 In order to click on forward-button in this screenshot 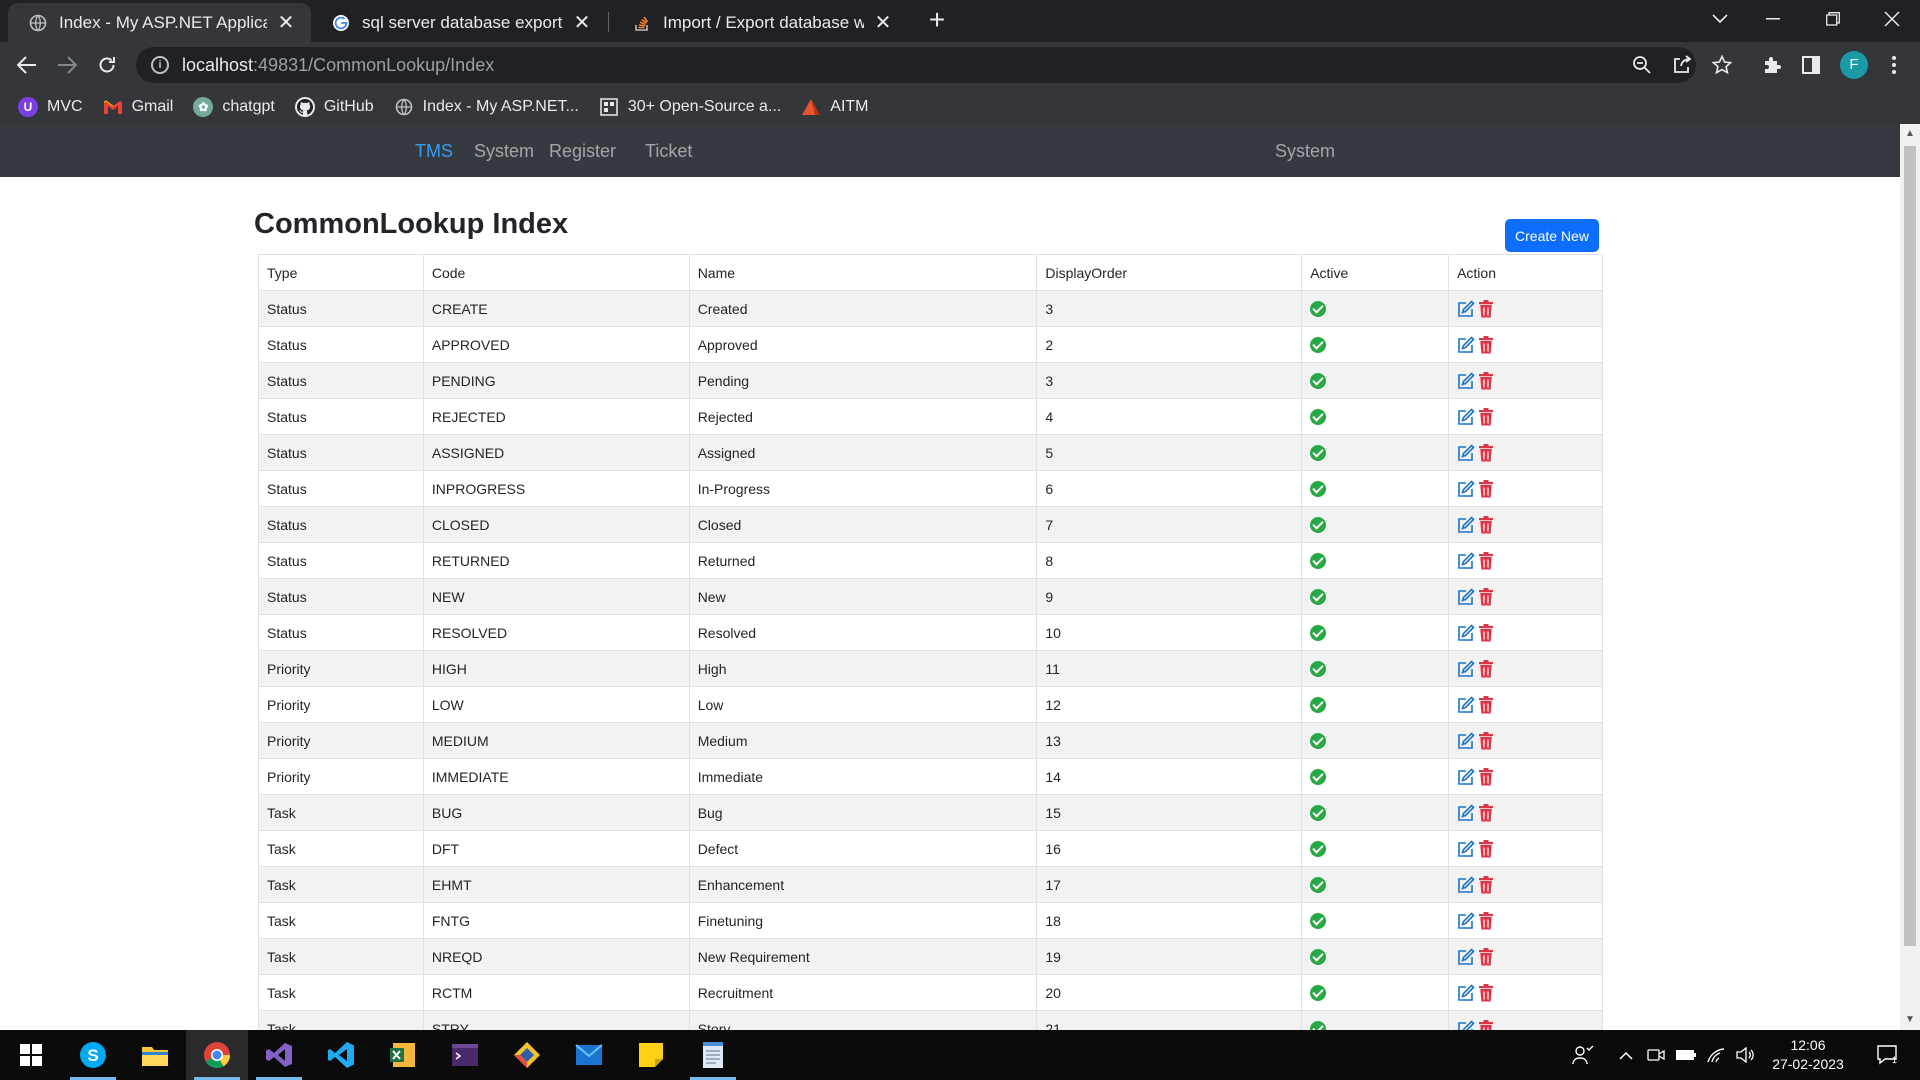, I will do `click(67, 65)`.